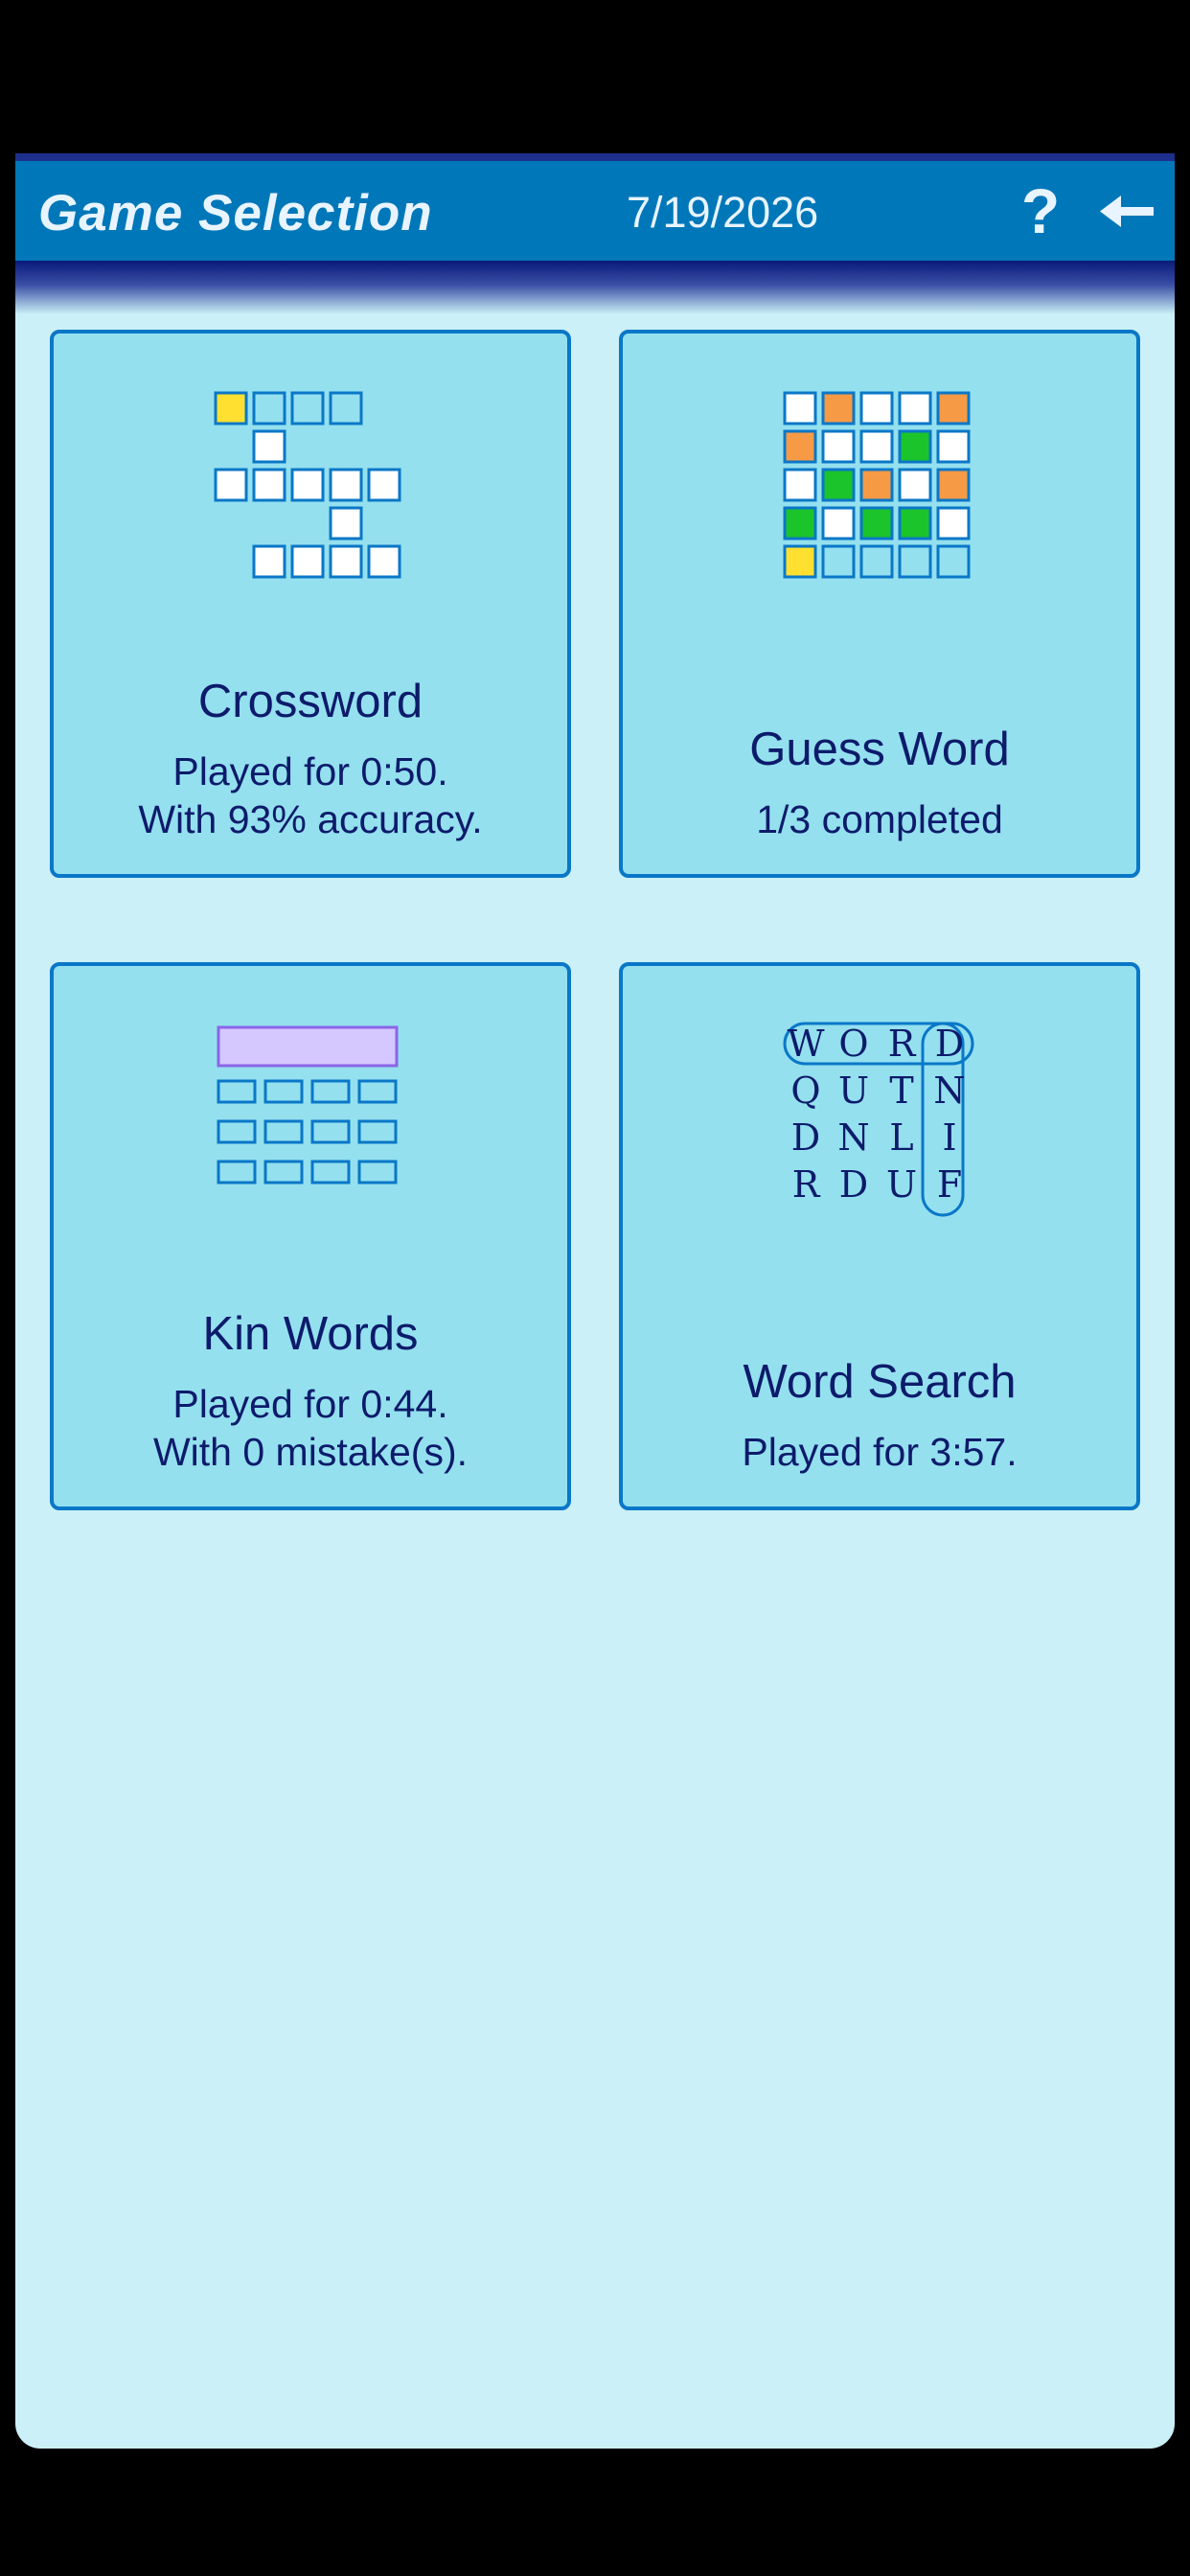 Image resolution: width=1190 pixels, height=2576 pixels. I want to click on game-stat-line: With 0 mistake(s)., so click(311, 1452).